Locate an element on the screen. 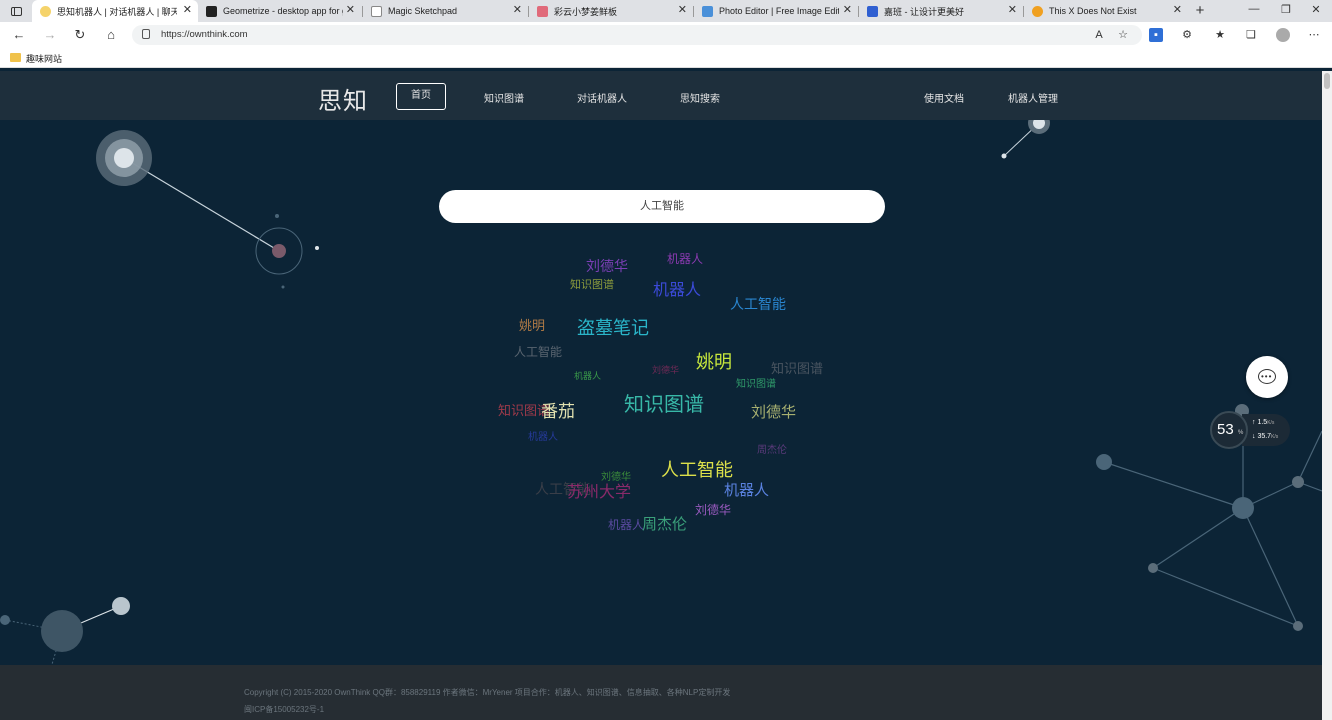 Image resolution: width=1332 pixels, height=720 pixels. tab-title: 嘉班 - 让设计更美好 is located at coordinates (924, 11).